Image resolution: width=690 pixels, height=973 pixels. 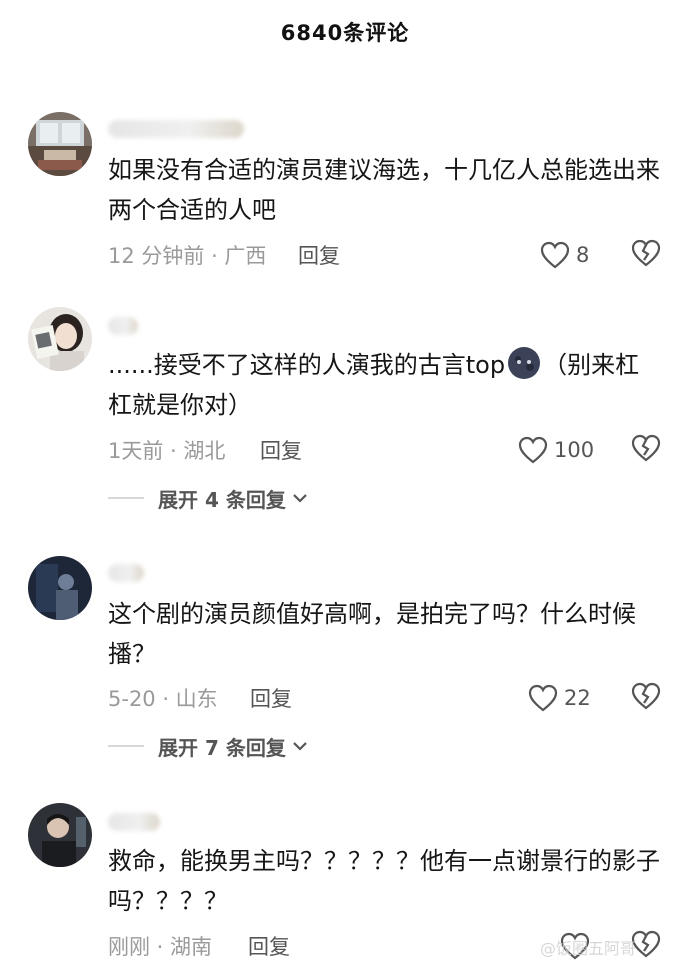 I want to click on watermark-text: @饭圈五阿哥, so click(x=588, y=948).